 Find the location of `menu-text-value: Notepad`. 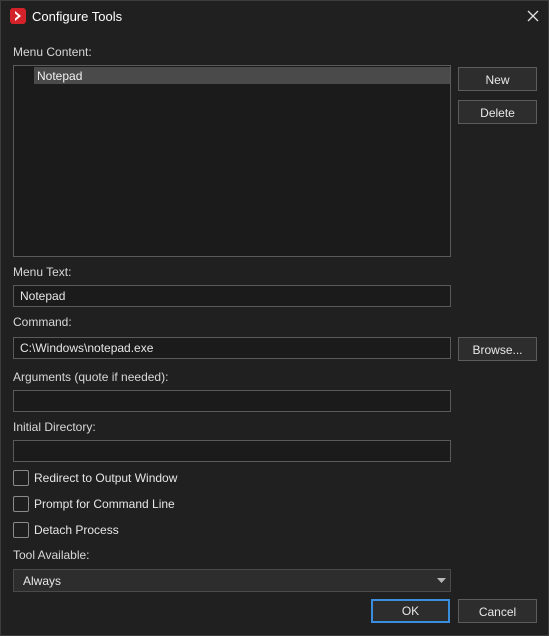

menu-text-value: Notepad is located at coordinates (43, 296).